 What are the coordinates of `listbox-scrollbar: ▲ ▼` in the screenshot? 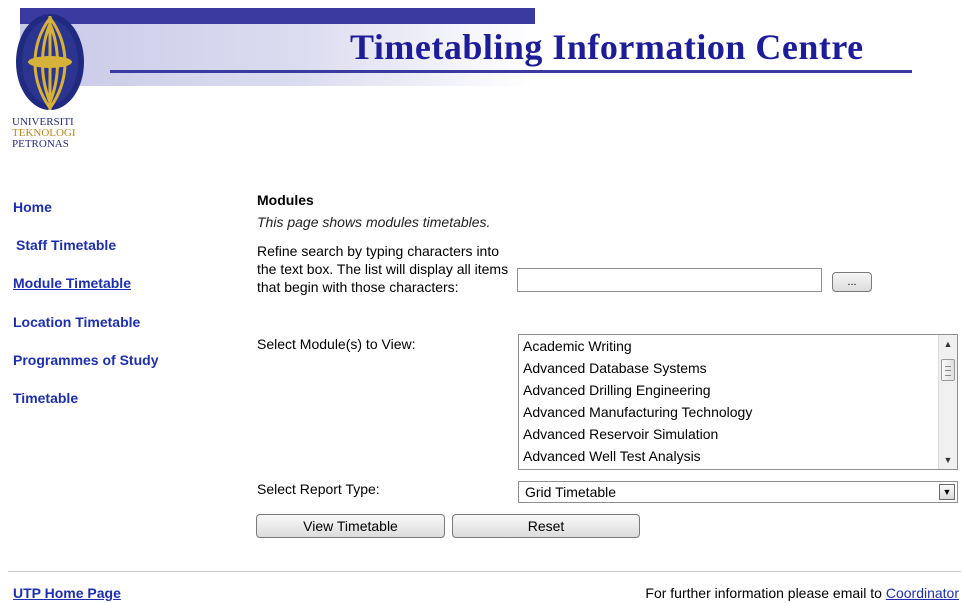 It's located at (947, 402).